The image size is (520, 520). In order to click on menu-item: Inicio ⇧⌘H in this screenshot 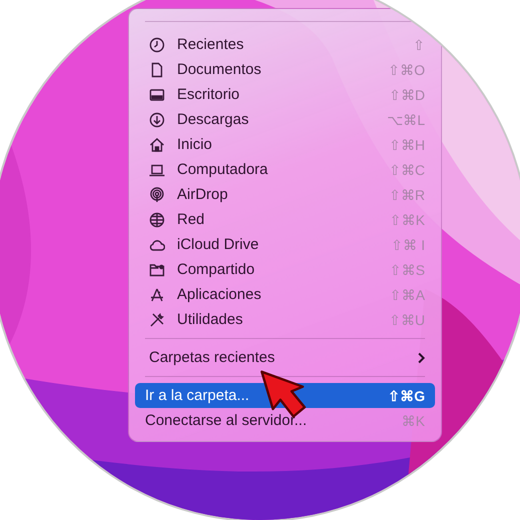, I will do `click(285, 144)`.